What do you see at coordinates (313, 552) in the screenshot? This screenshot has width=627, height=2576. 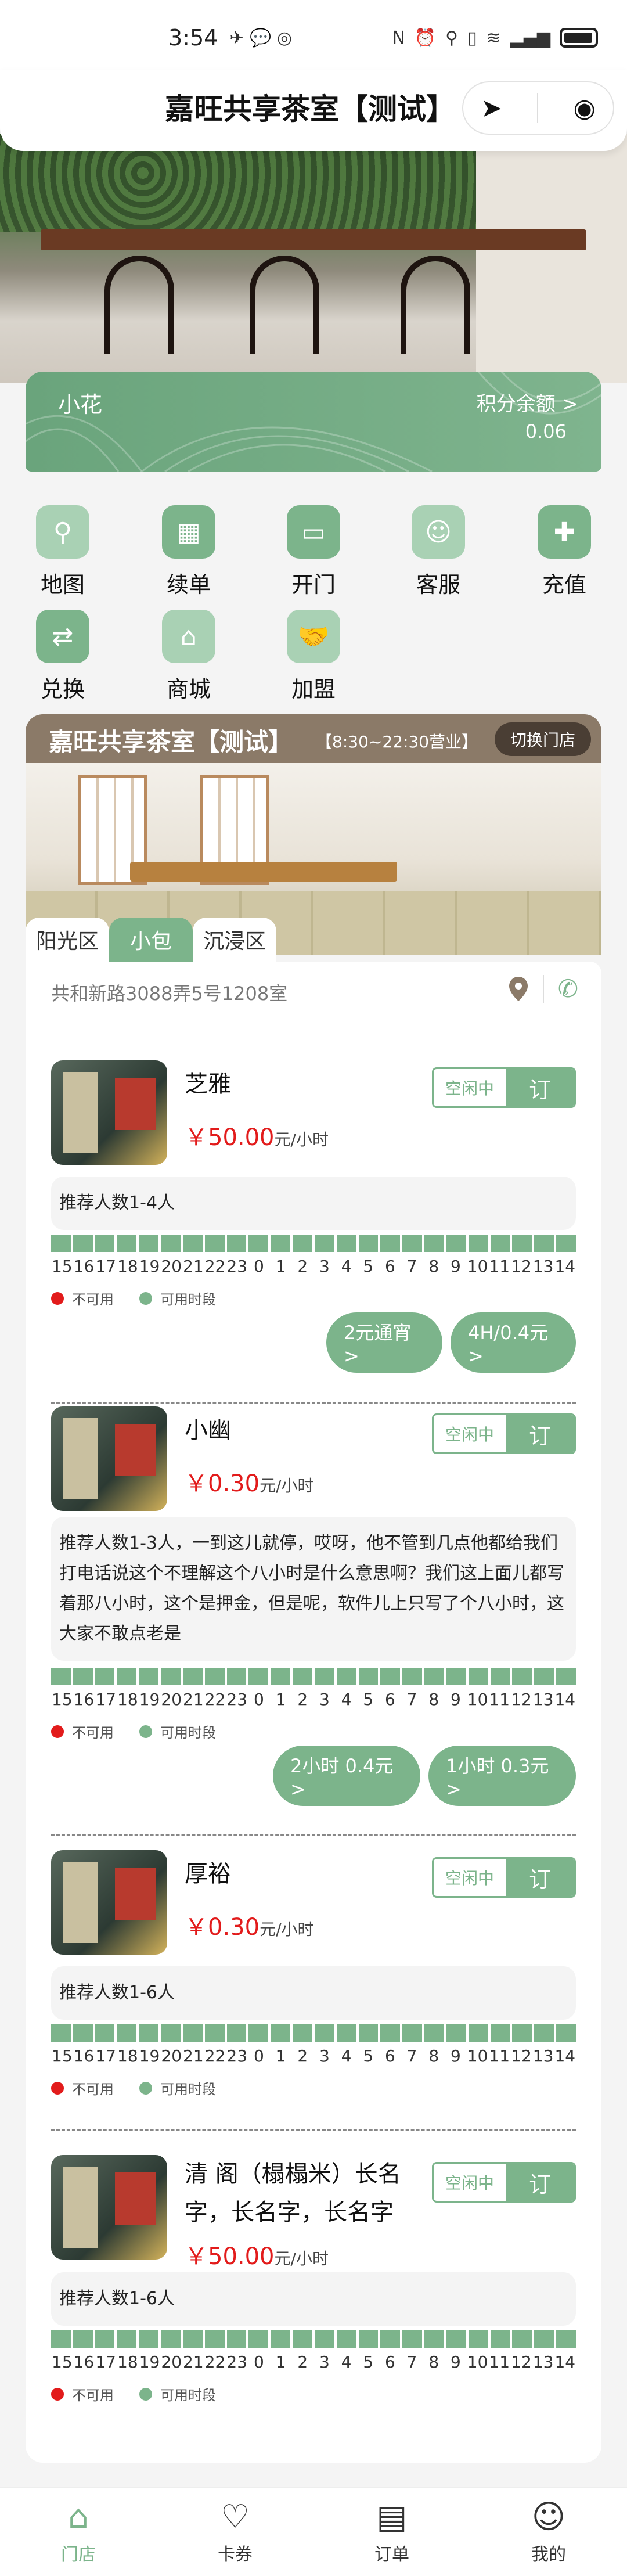 I see `menu-item-open-door: ▭ 开门` at bounding box center [313, 552].